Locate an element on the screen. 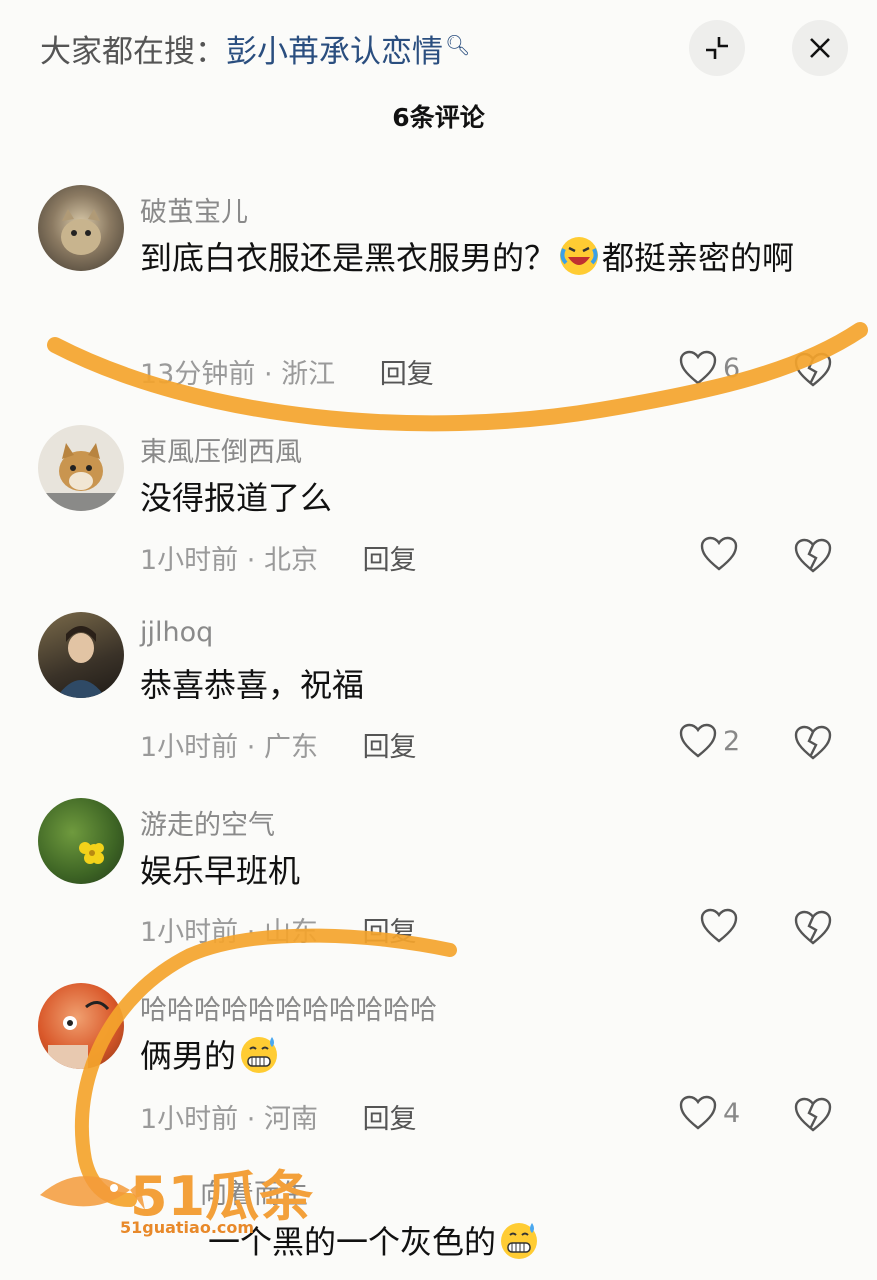  like-button: 6 is located at coordinates (709, 368).